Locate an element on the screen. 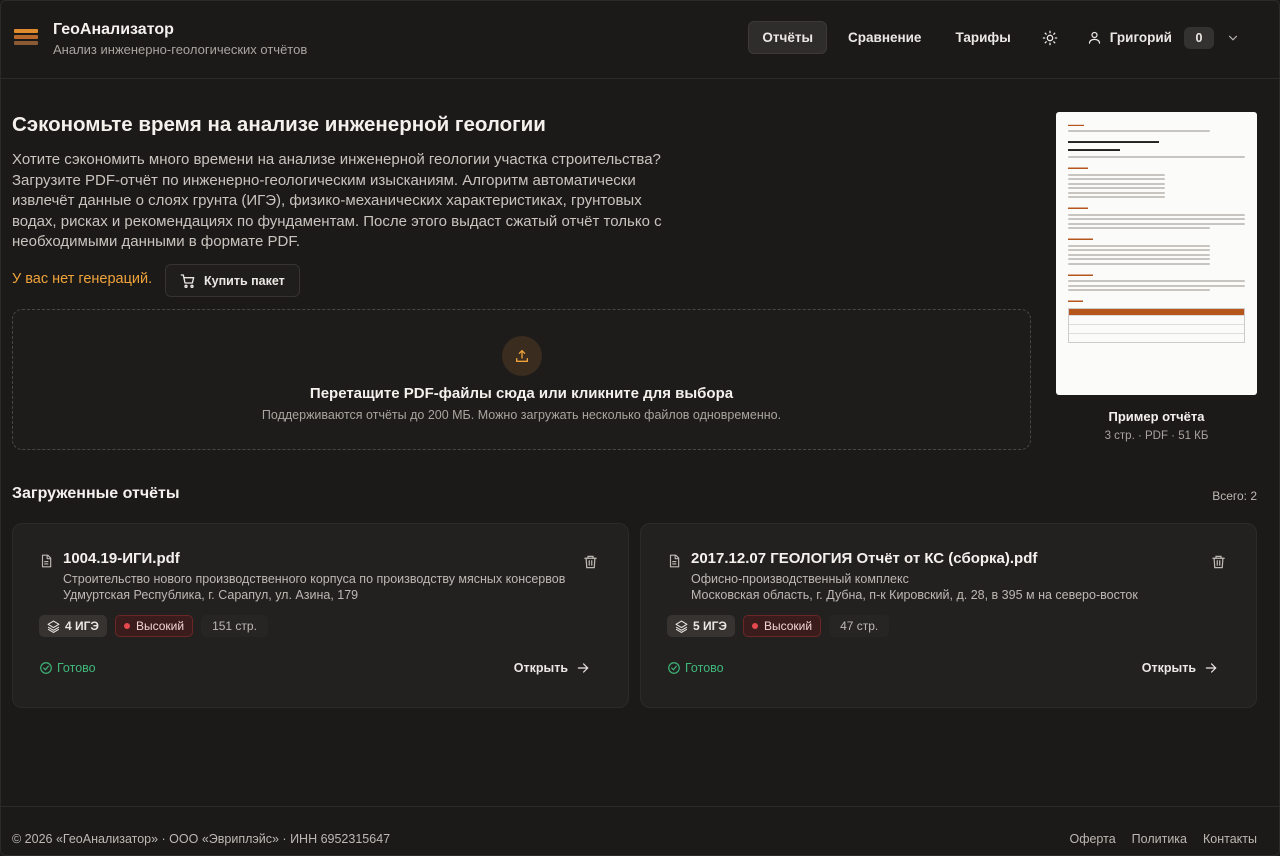 The image size is (1280, 856). upload-icon is located at coordinates (522, 356).